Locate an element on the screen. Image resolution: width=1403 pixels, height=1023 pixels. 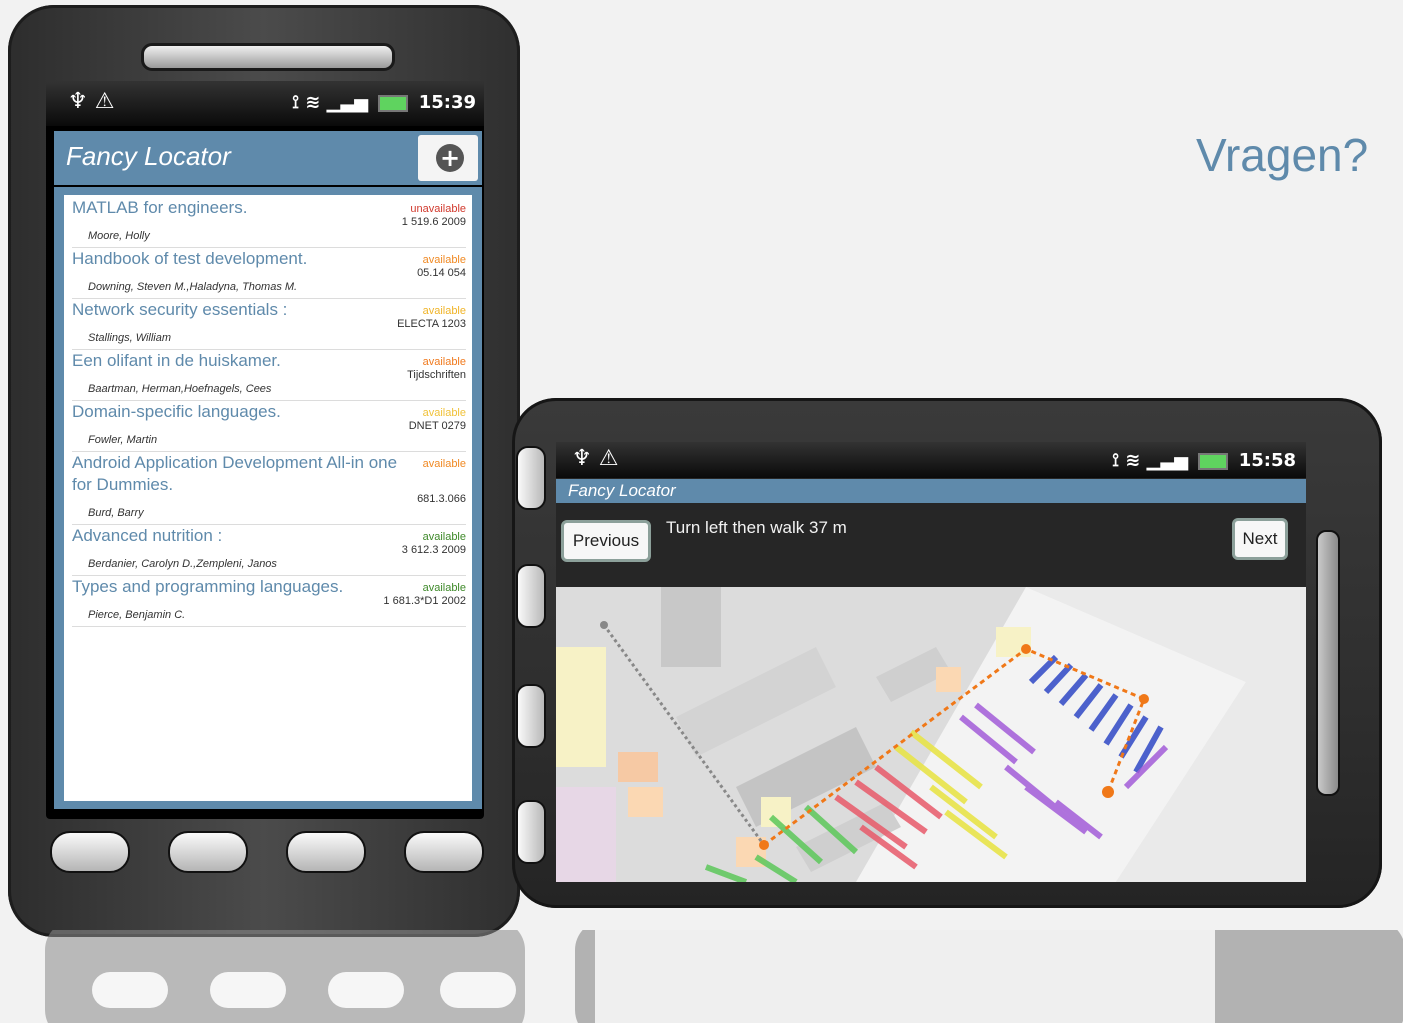
call-number: 1 519.6 2009 is located at coordinates (433, 222).